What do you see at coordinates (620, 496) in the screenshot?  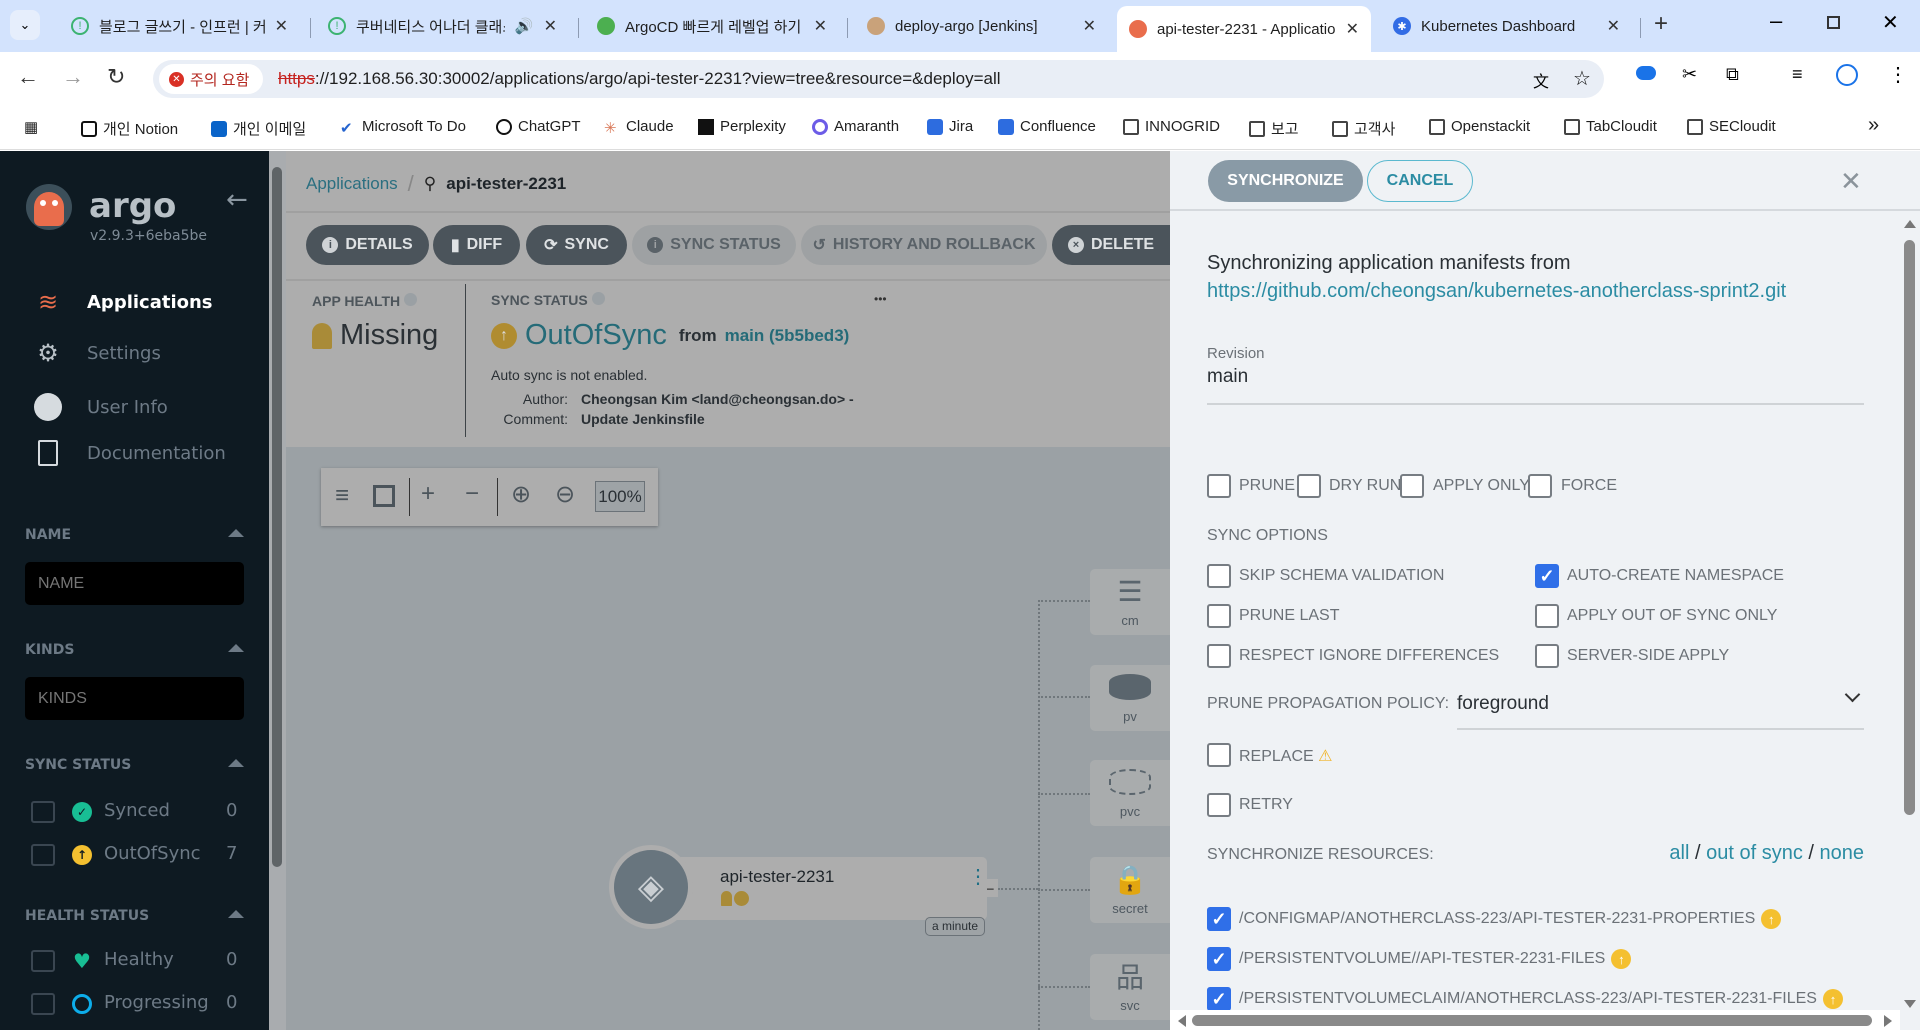 I see `zoom-level: 100%` at bounding box center [620, 496].